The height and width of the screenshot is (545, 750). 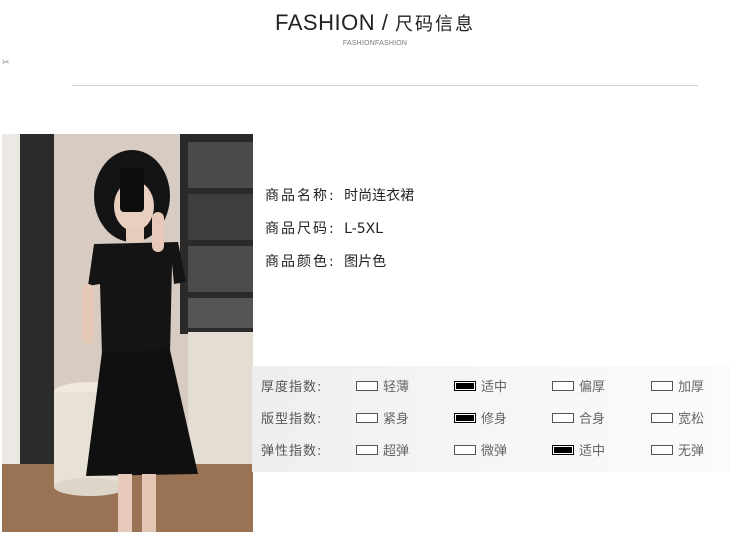 I want to click on option-label: 宽松, so click(x=691, y=419).